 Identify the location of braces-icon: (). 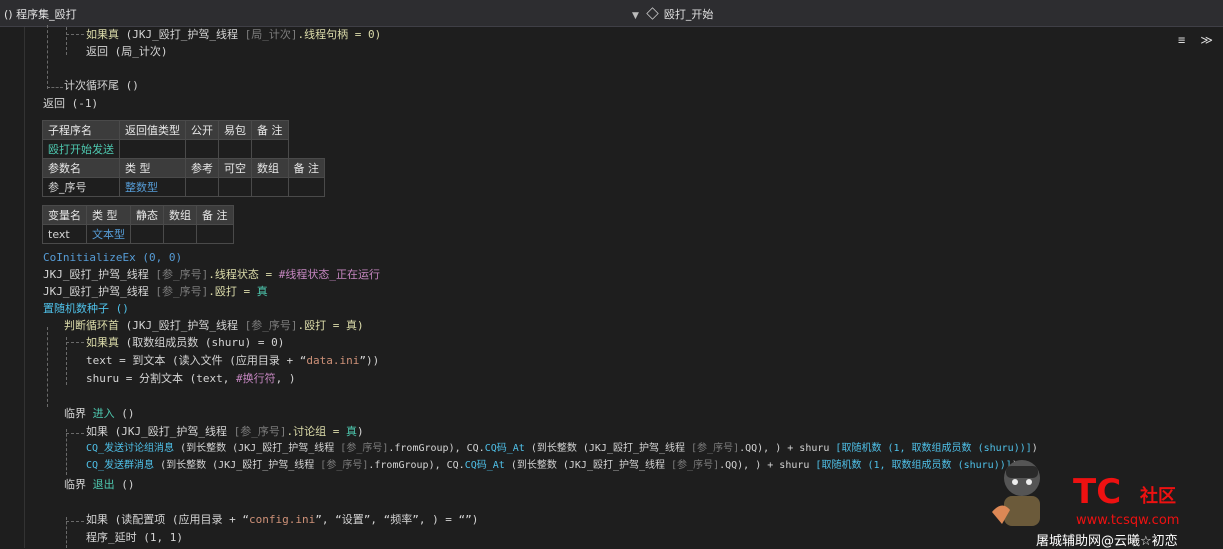
(8, 14).